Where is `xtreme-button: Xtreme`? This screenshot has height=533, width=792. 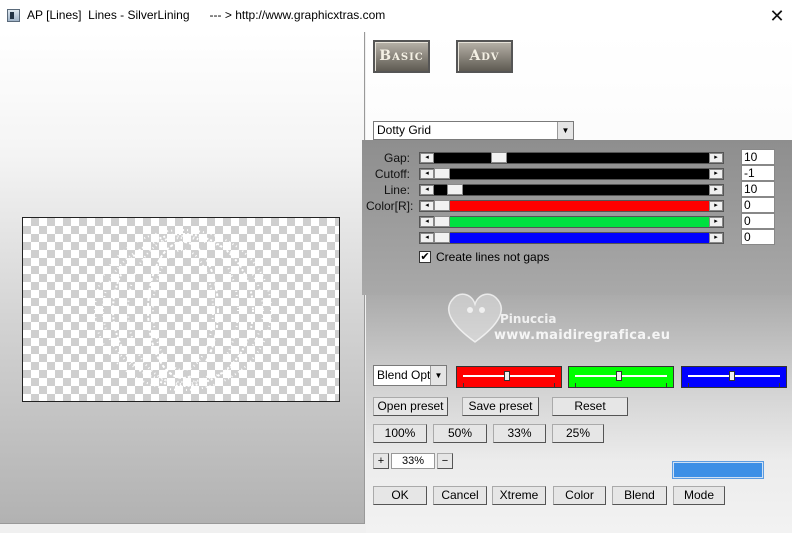
xtreme-button: Xtreme is located at coordinates (519, 495).